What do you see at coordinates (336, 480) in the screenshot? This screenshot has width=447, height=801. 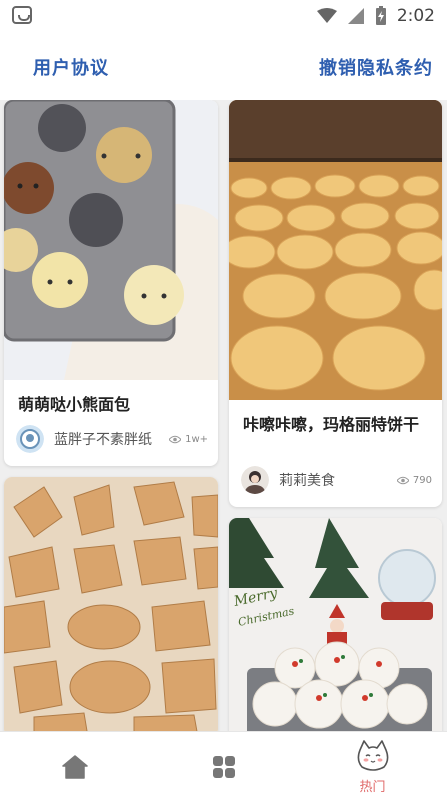 I see `recipe-meta: 莉莉美食 790` at bounding box center [336, 480].